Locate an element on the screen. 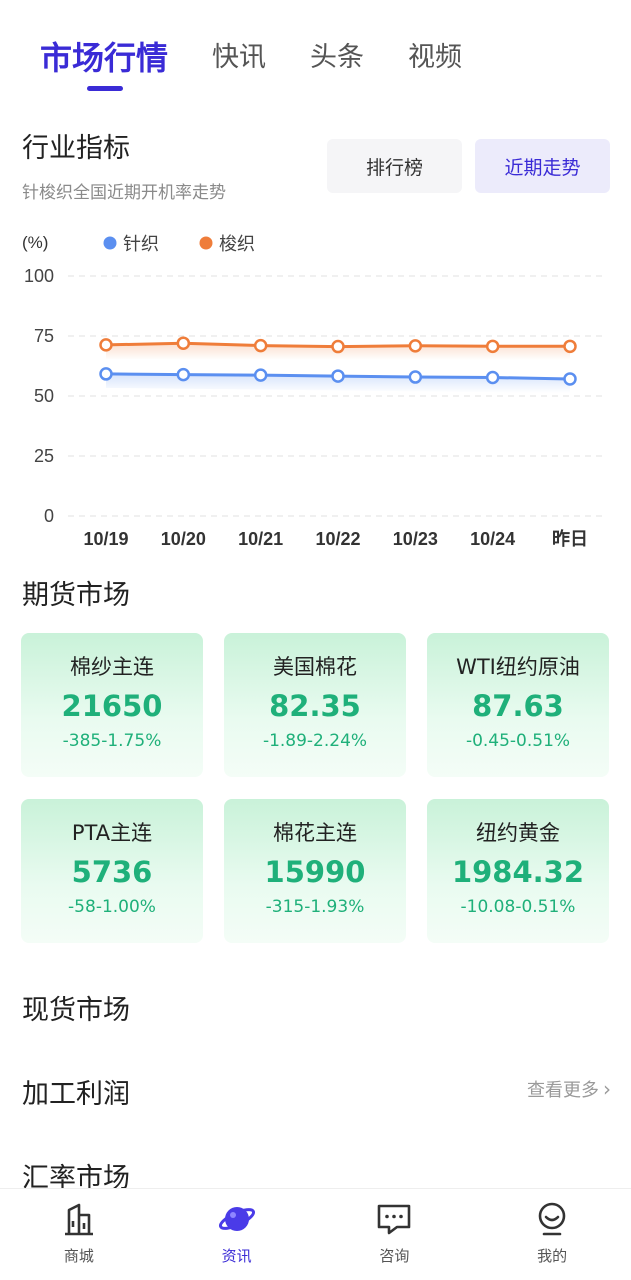  future-value: 15990 is located at coordinates (315, 872).